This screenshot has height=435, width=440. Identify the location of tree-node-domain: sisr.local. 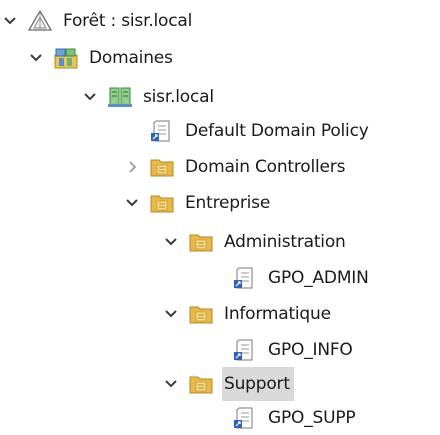
(150, 97).